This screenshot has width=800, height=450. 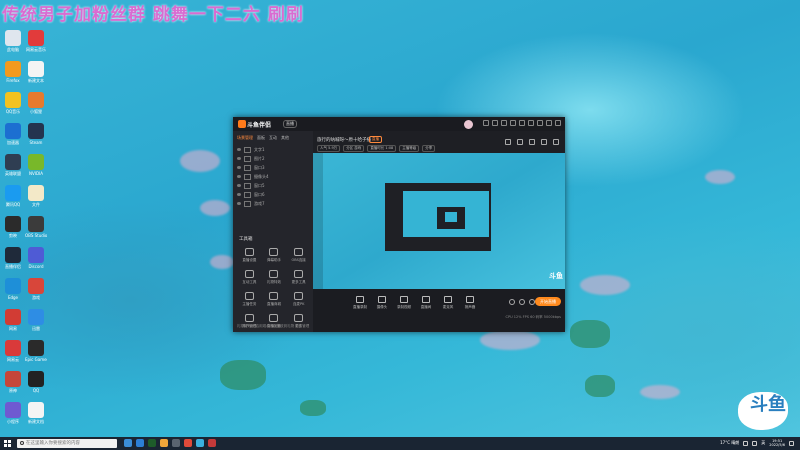 What do you see at coordinates (755, 443) in the screenshot?
I see `volume-tray-icon` at bounding box center [755, 443].